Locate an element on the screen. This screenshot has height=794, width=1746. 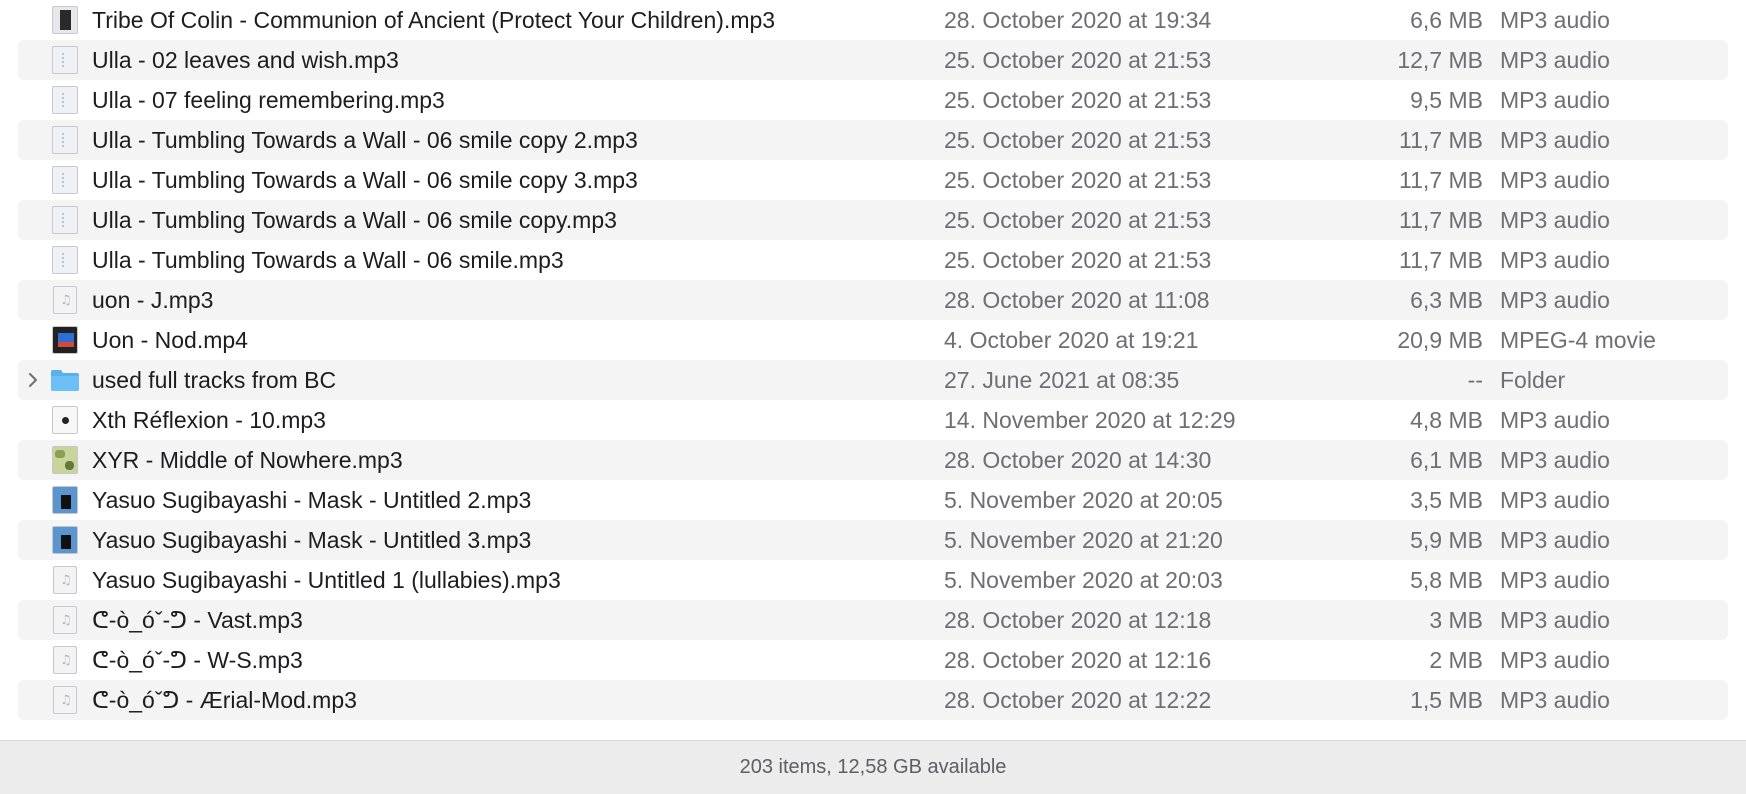
date-modified: 28. October 2020 at 14:30 is located at coordinates (1078, 459).